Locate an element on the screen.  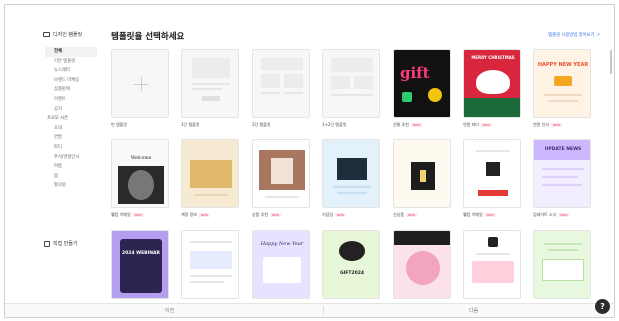
template-card: Welcome 웰컴 이메일 NEW is located at coordinates (140, 178).